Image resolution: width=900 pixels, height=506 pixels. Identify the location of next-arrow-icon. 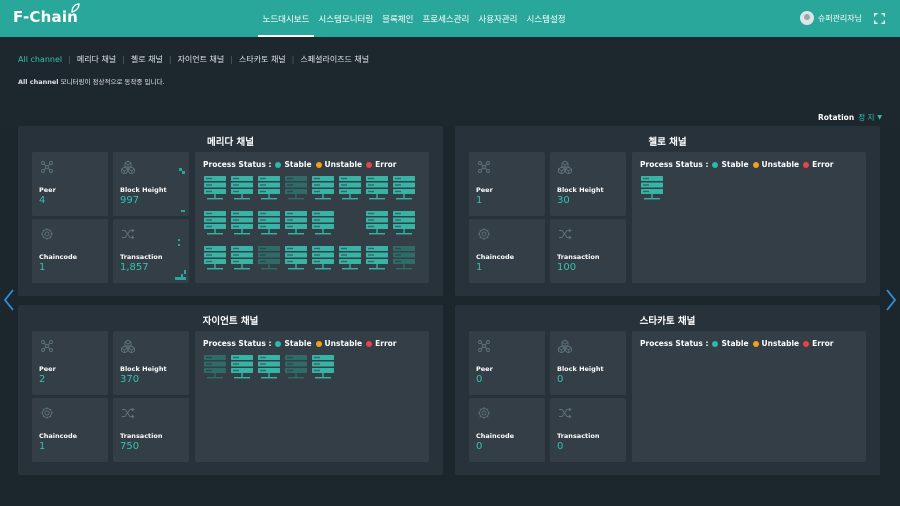
(891, 300).